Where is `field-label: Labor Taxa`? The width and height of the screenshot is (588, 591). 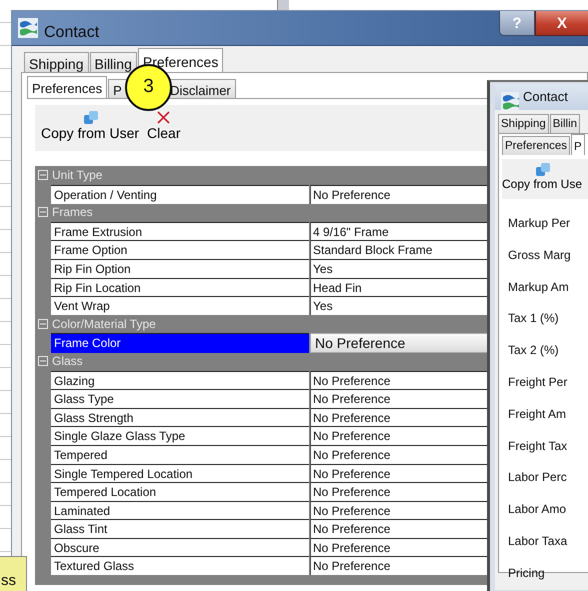 field-label: Labor Taxa is located at coordinates (538, 542).